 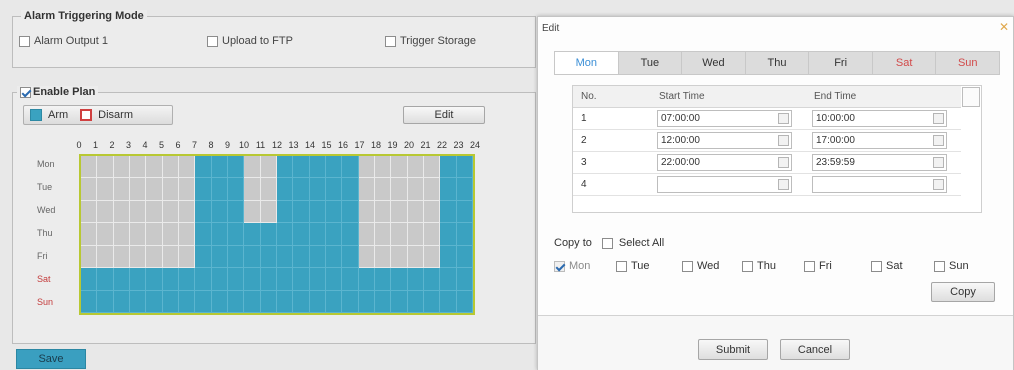 I want to click on end-time-input: 23:59:59, so click(x=879, y=162).